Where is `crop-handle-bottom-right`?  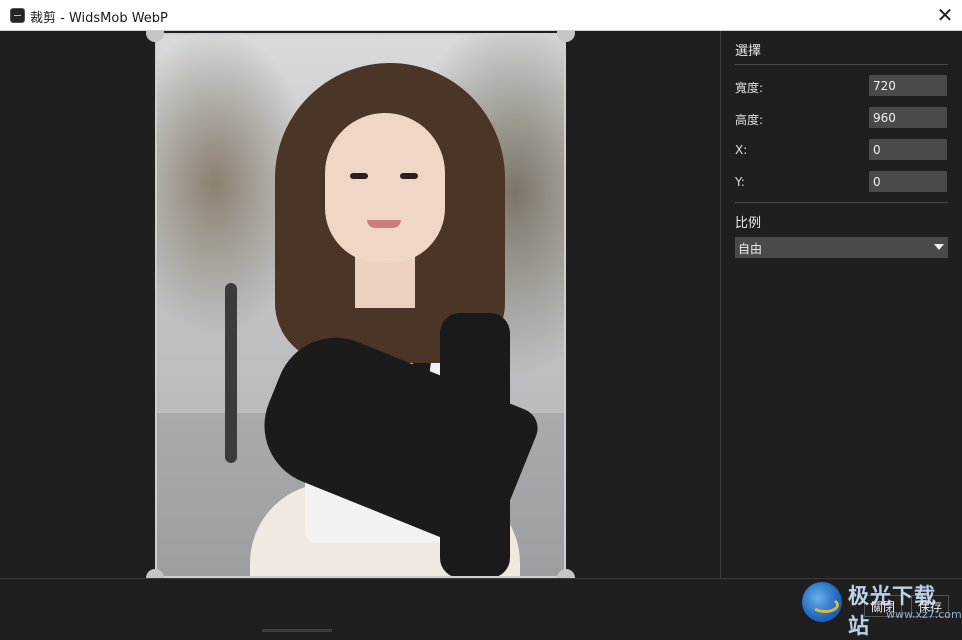 crop-handle-bottom-right is located at coordinates (566, 573).